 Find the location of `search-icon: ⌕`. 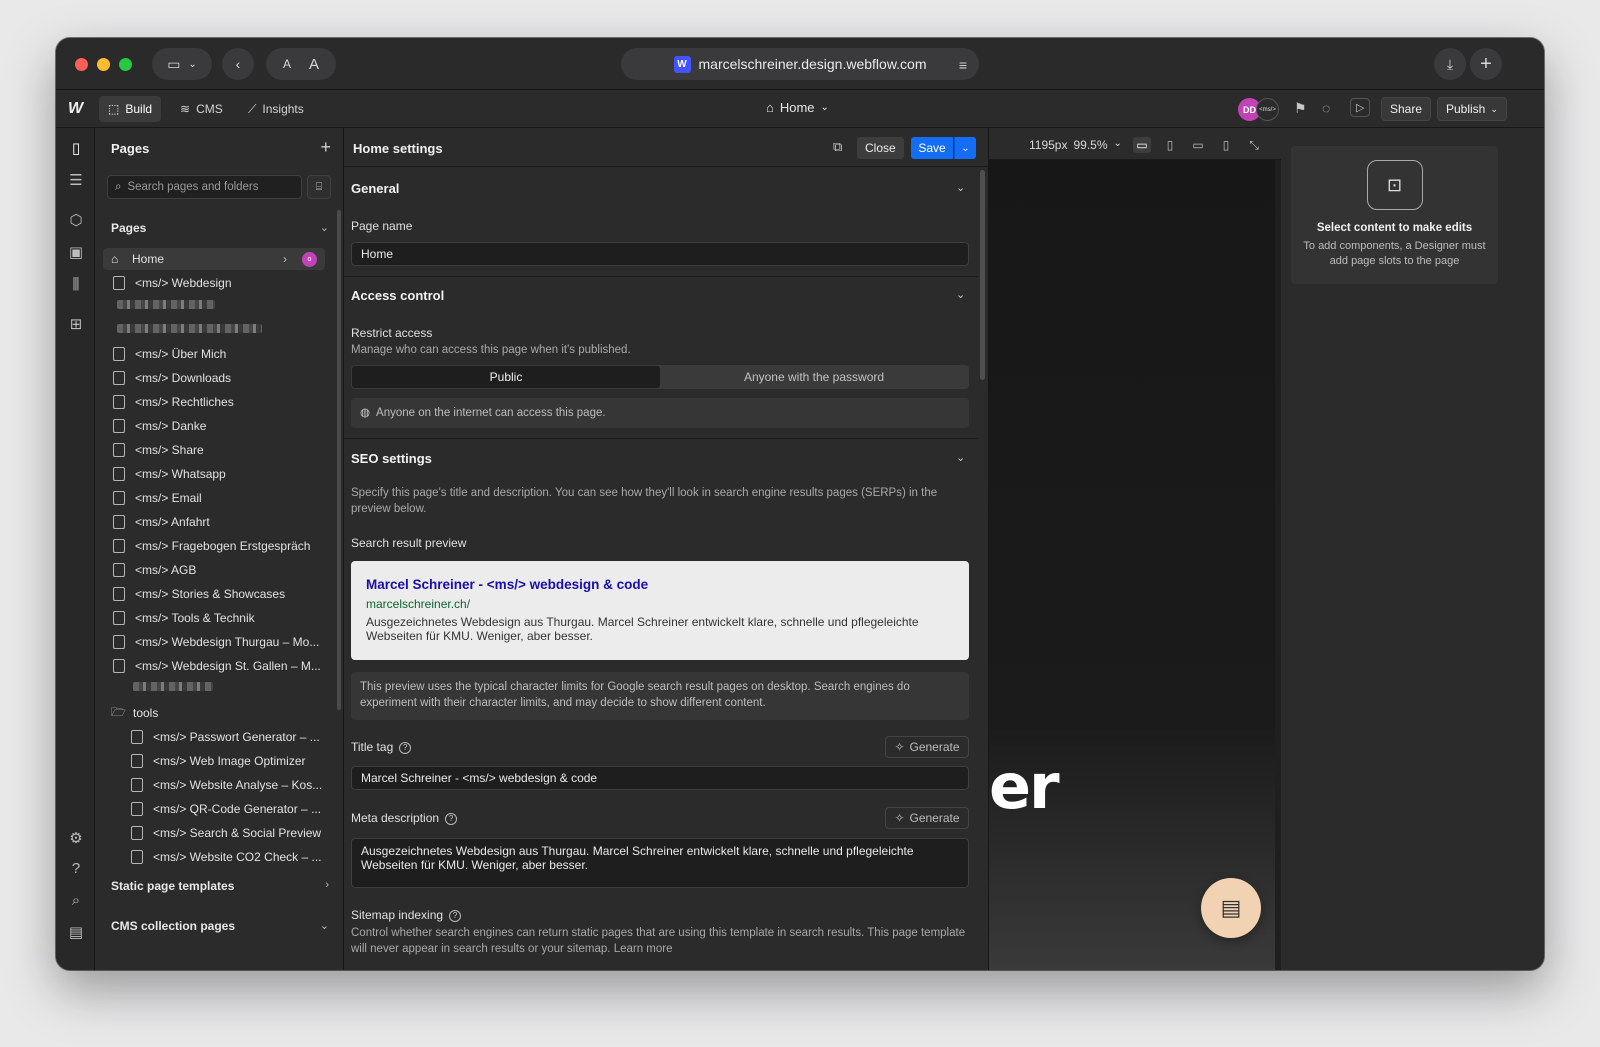

search-icon: ⌕ is located at coordinates (76, 900).